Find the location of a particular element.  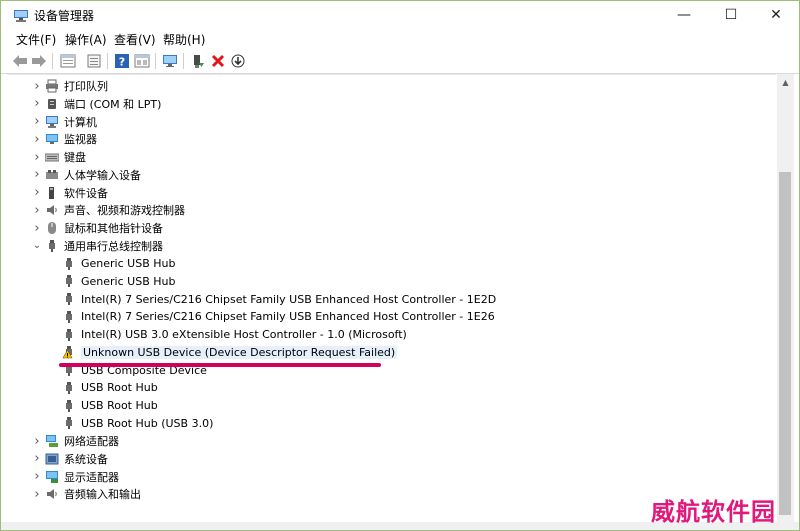

keyboard-icon is located at coordinates (52, 157).